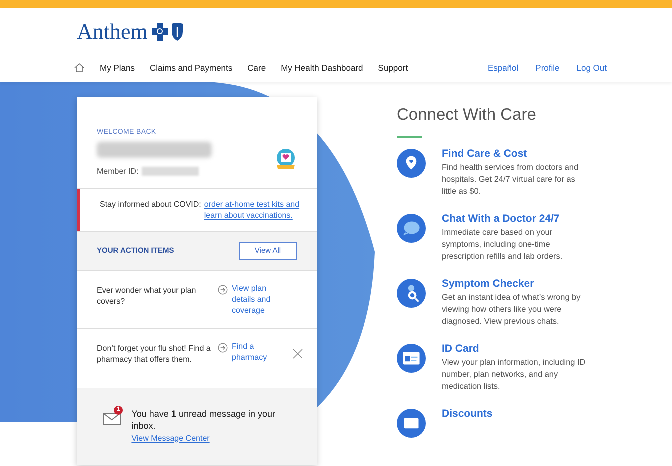  Describe the element at coordinates (211, 438) in the screenshot. I see `message-center-link: View Message Center` at that location.